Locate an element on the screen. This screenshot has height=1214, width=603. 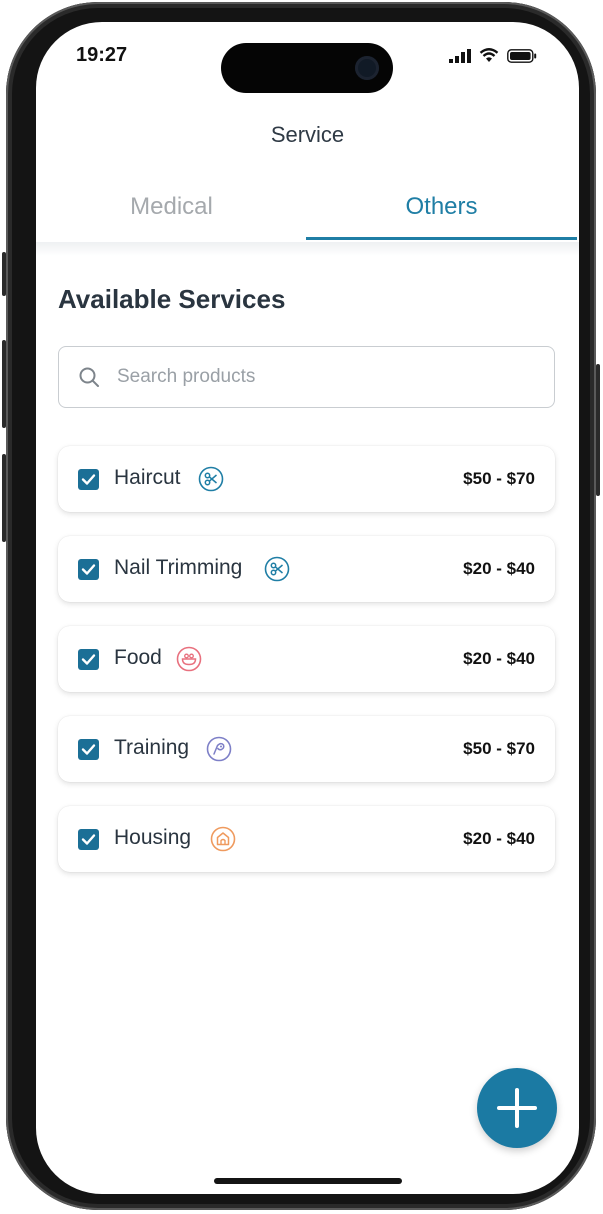
search-icon is located at coordinates (89, 377).